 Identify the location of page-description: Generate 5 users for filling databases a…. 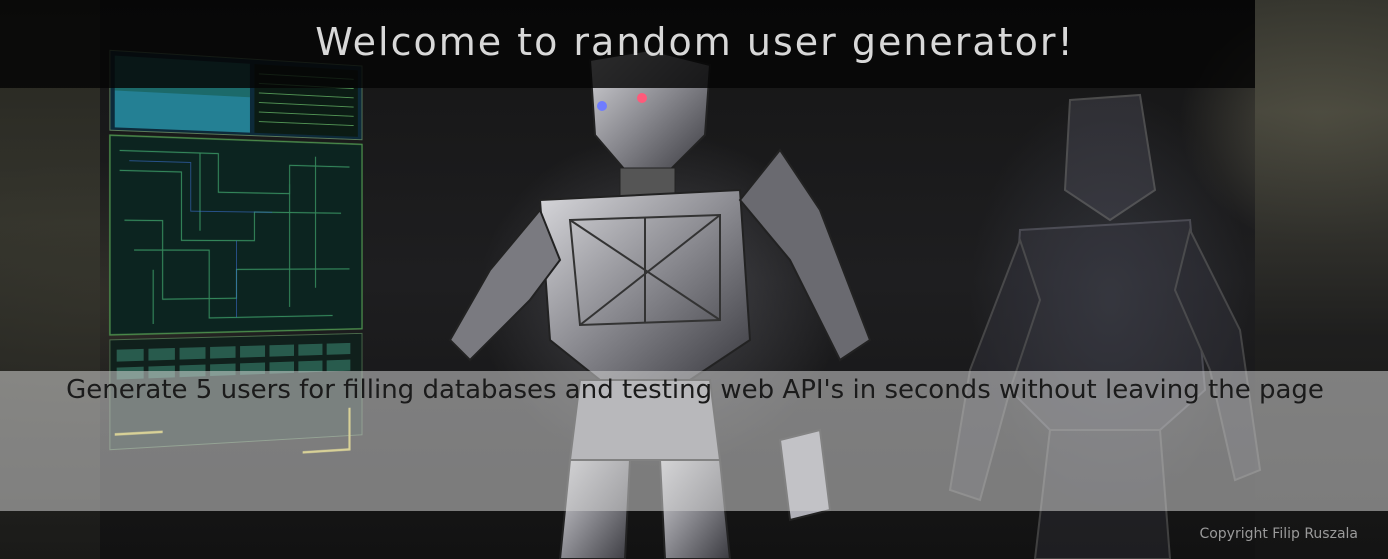
(695, 390).